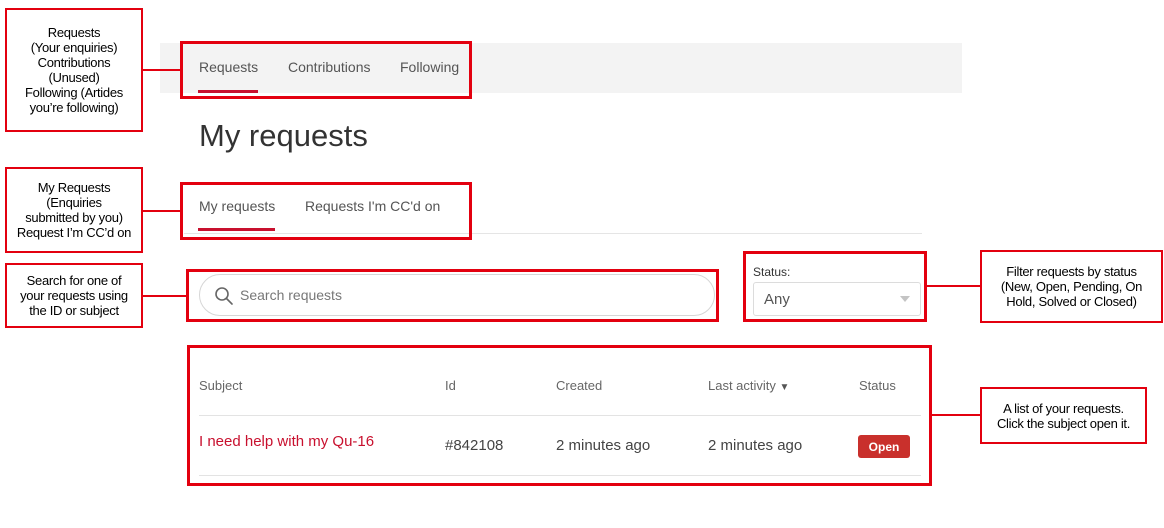  I want to click on filter-highlight-frame, so click(835, 286).